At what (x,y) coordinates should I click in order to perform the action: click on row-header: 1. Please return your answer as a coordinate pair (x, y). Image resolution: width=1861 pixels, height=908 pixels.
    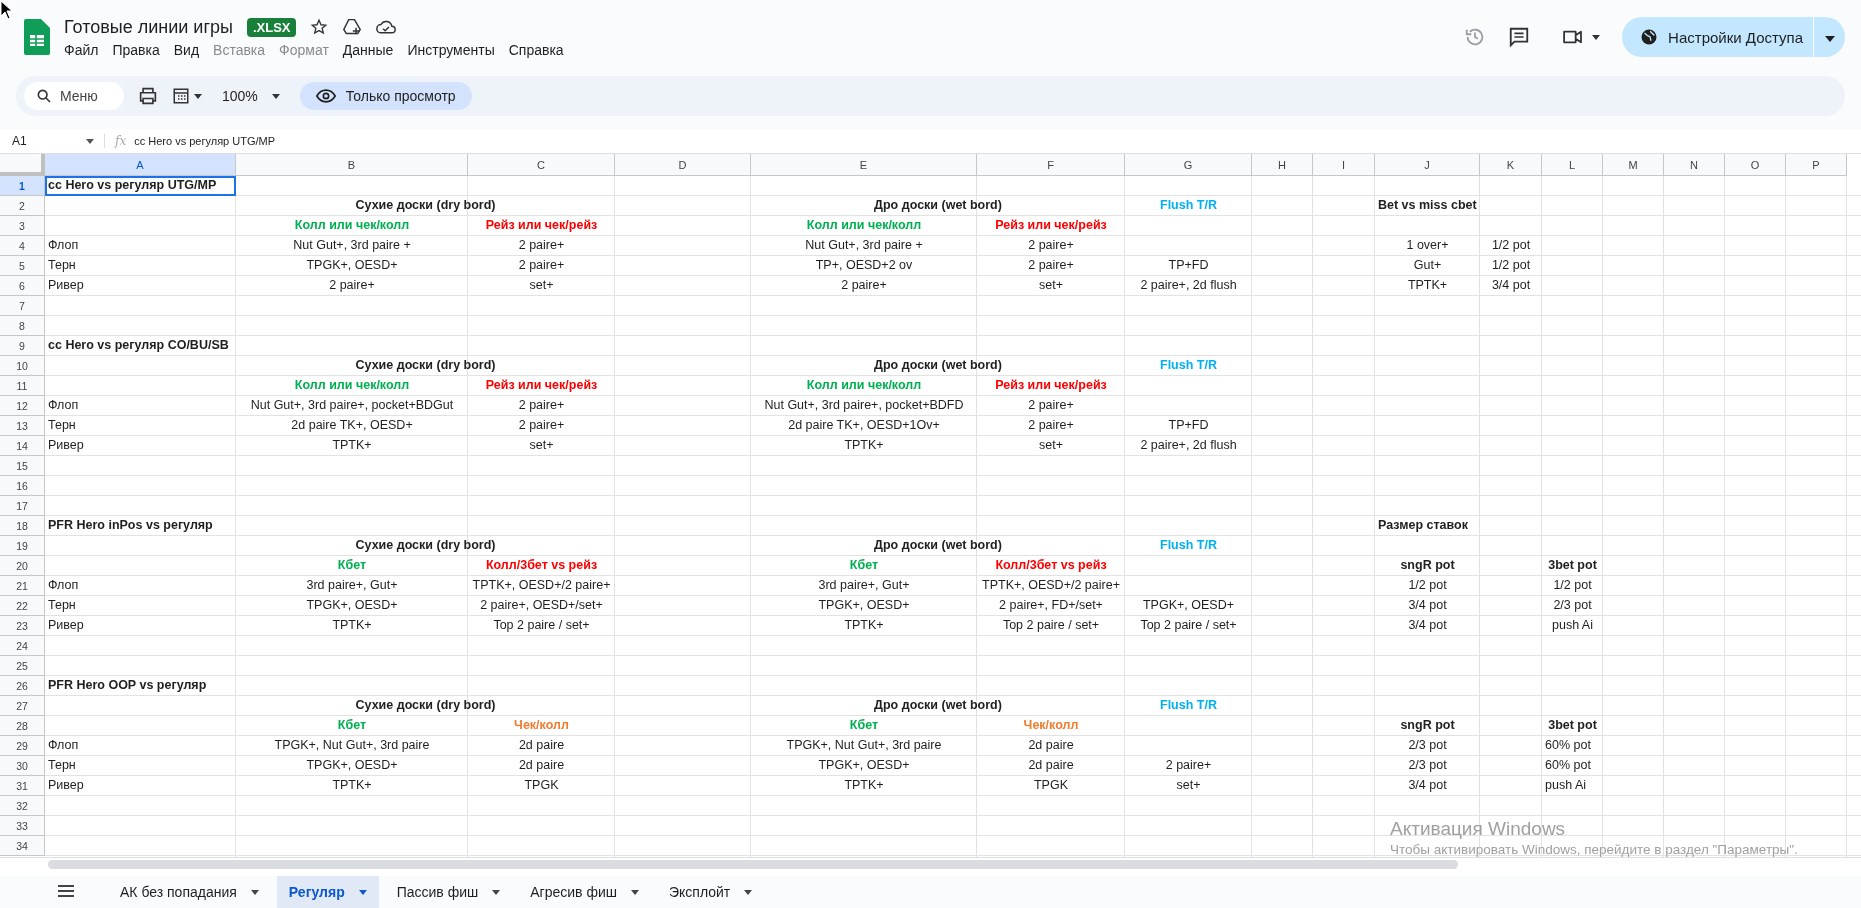
    Looking at the image, I should click on (22, 186).